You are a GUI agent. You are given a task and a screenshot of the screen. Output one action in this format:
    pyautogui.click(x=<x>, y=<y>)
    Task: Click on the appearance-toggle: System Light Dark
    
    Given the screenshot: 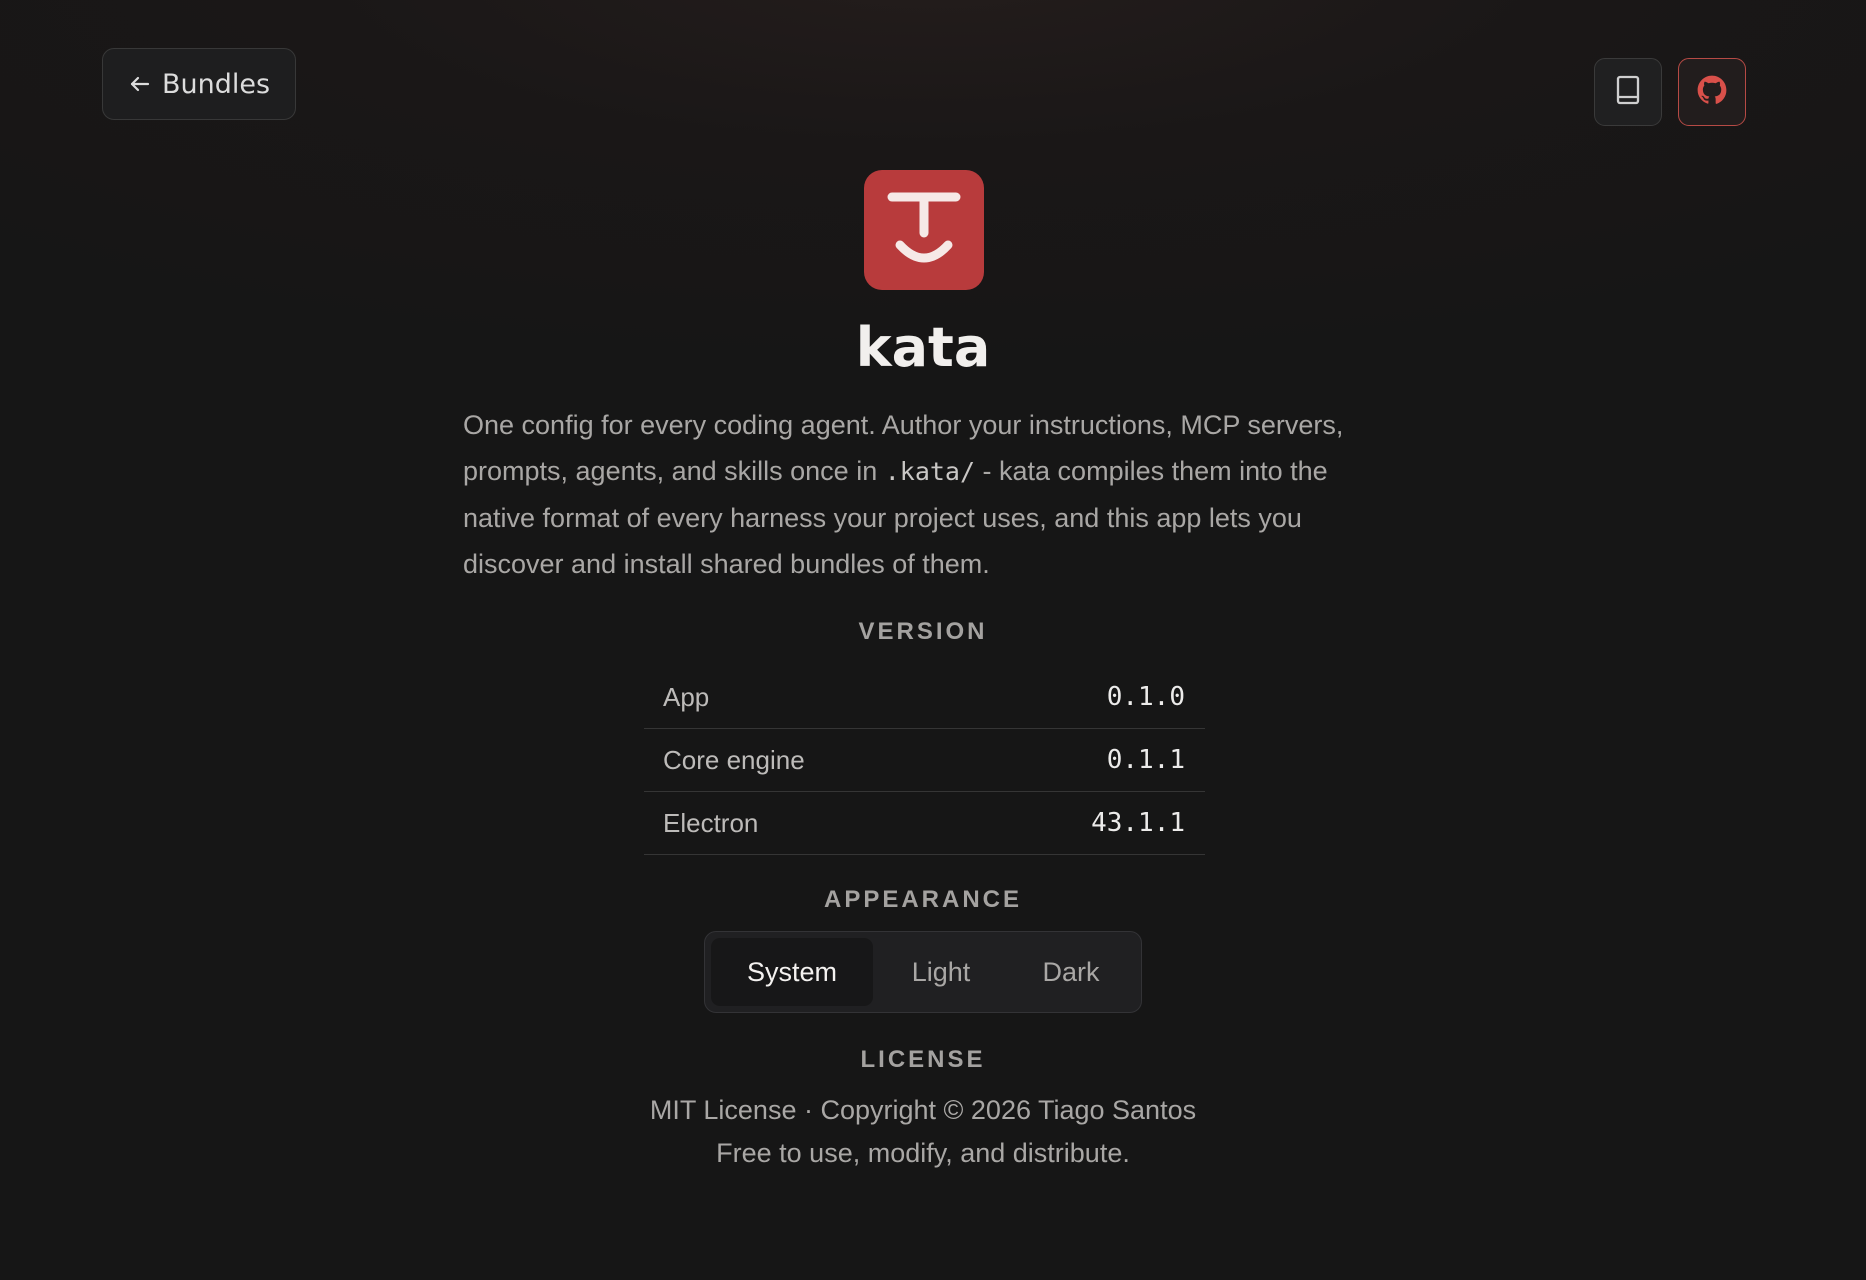 What is the action you would take?
    pyautogui.click(x=923, y=972)
    